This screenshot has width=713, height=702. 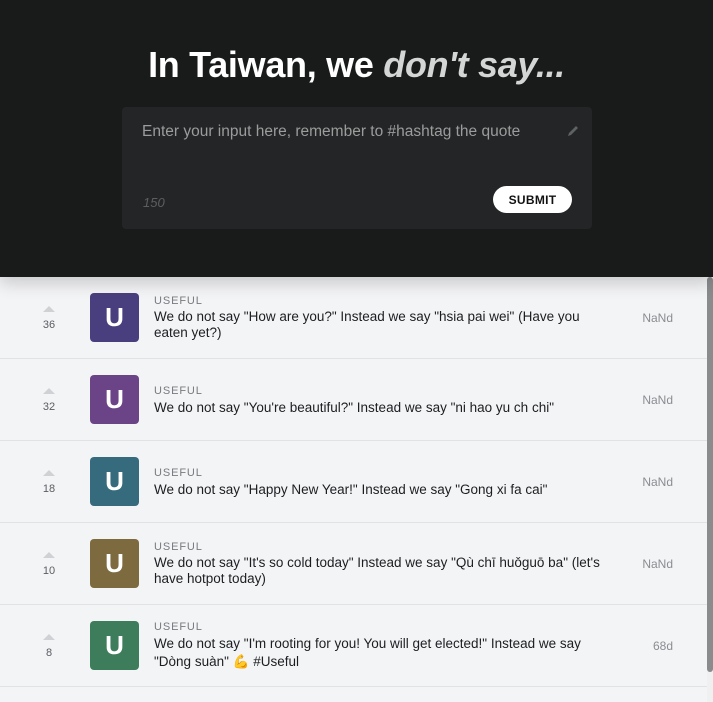 What do you see at coordinates (49, 571) in the screenshot?
I see `vote-count: 10` at bounding box center [49, 571].